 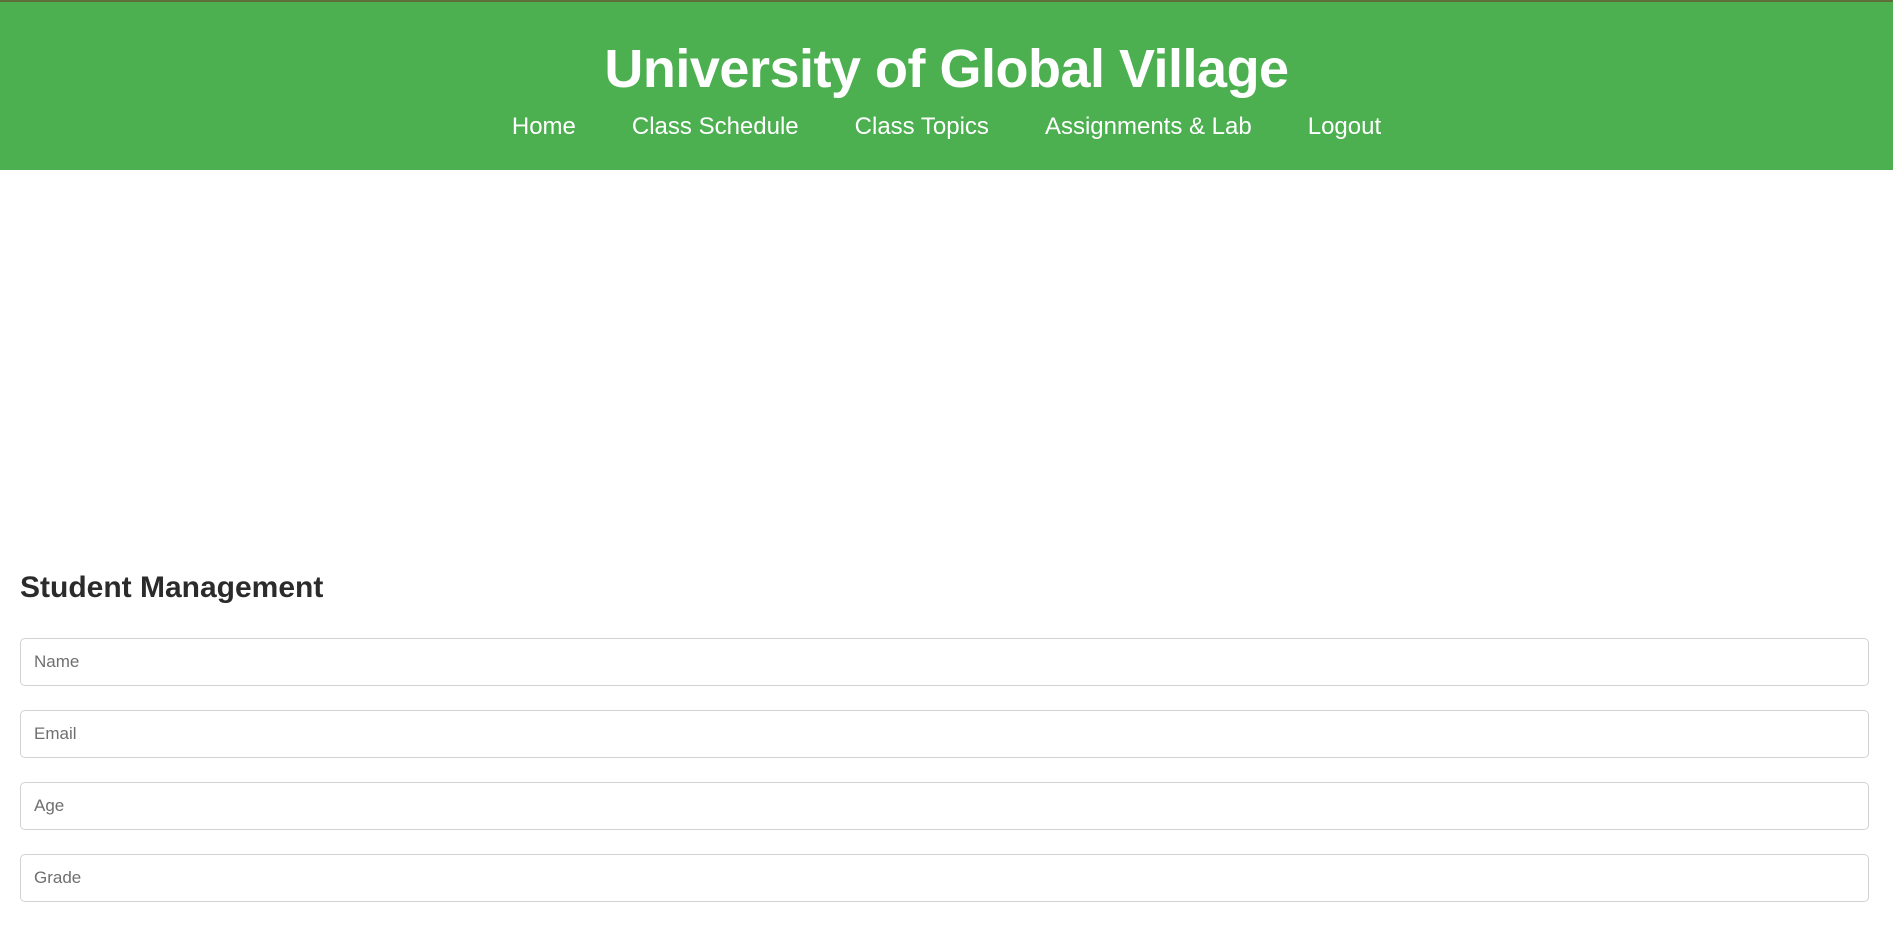 What do you see at coordinates (944, 878) in the screenshot?
I see `grade-input` at bounding box center [944, 878].